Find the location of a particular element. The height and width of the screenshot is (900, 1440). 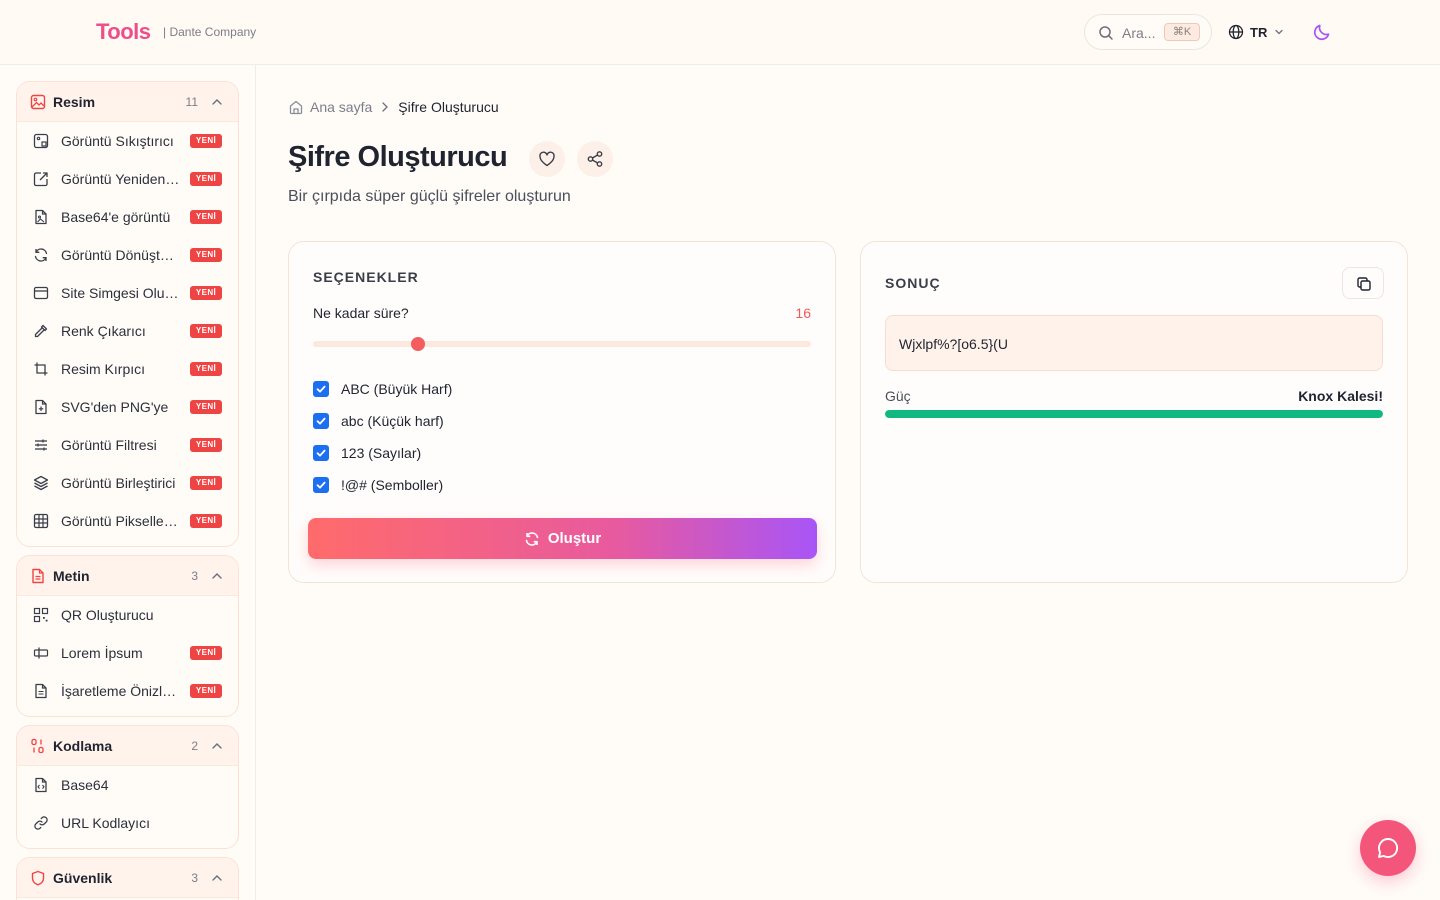

generate-button: Oluştur is located at coordinates (562, 538).